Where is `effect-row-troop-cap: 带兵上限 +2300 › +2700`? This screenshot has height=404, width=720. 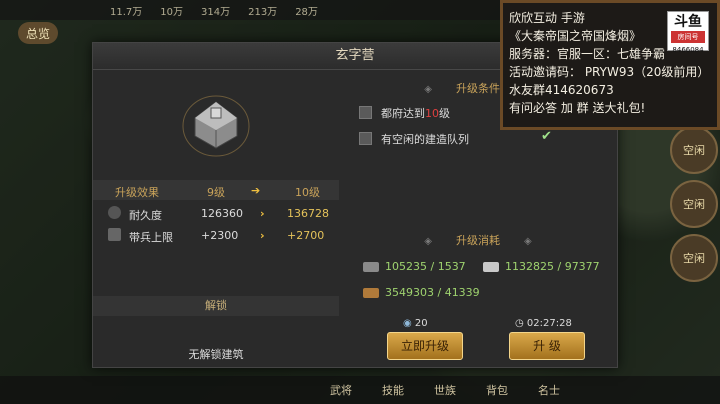 effect-row-troop-cap: 带兵上限 +2300 › +2700 is located at coordinates (216, 235).